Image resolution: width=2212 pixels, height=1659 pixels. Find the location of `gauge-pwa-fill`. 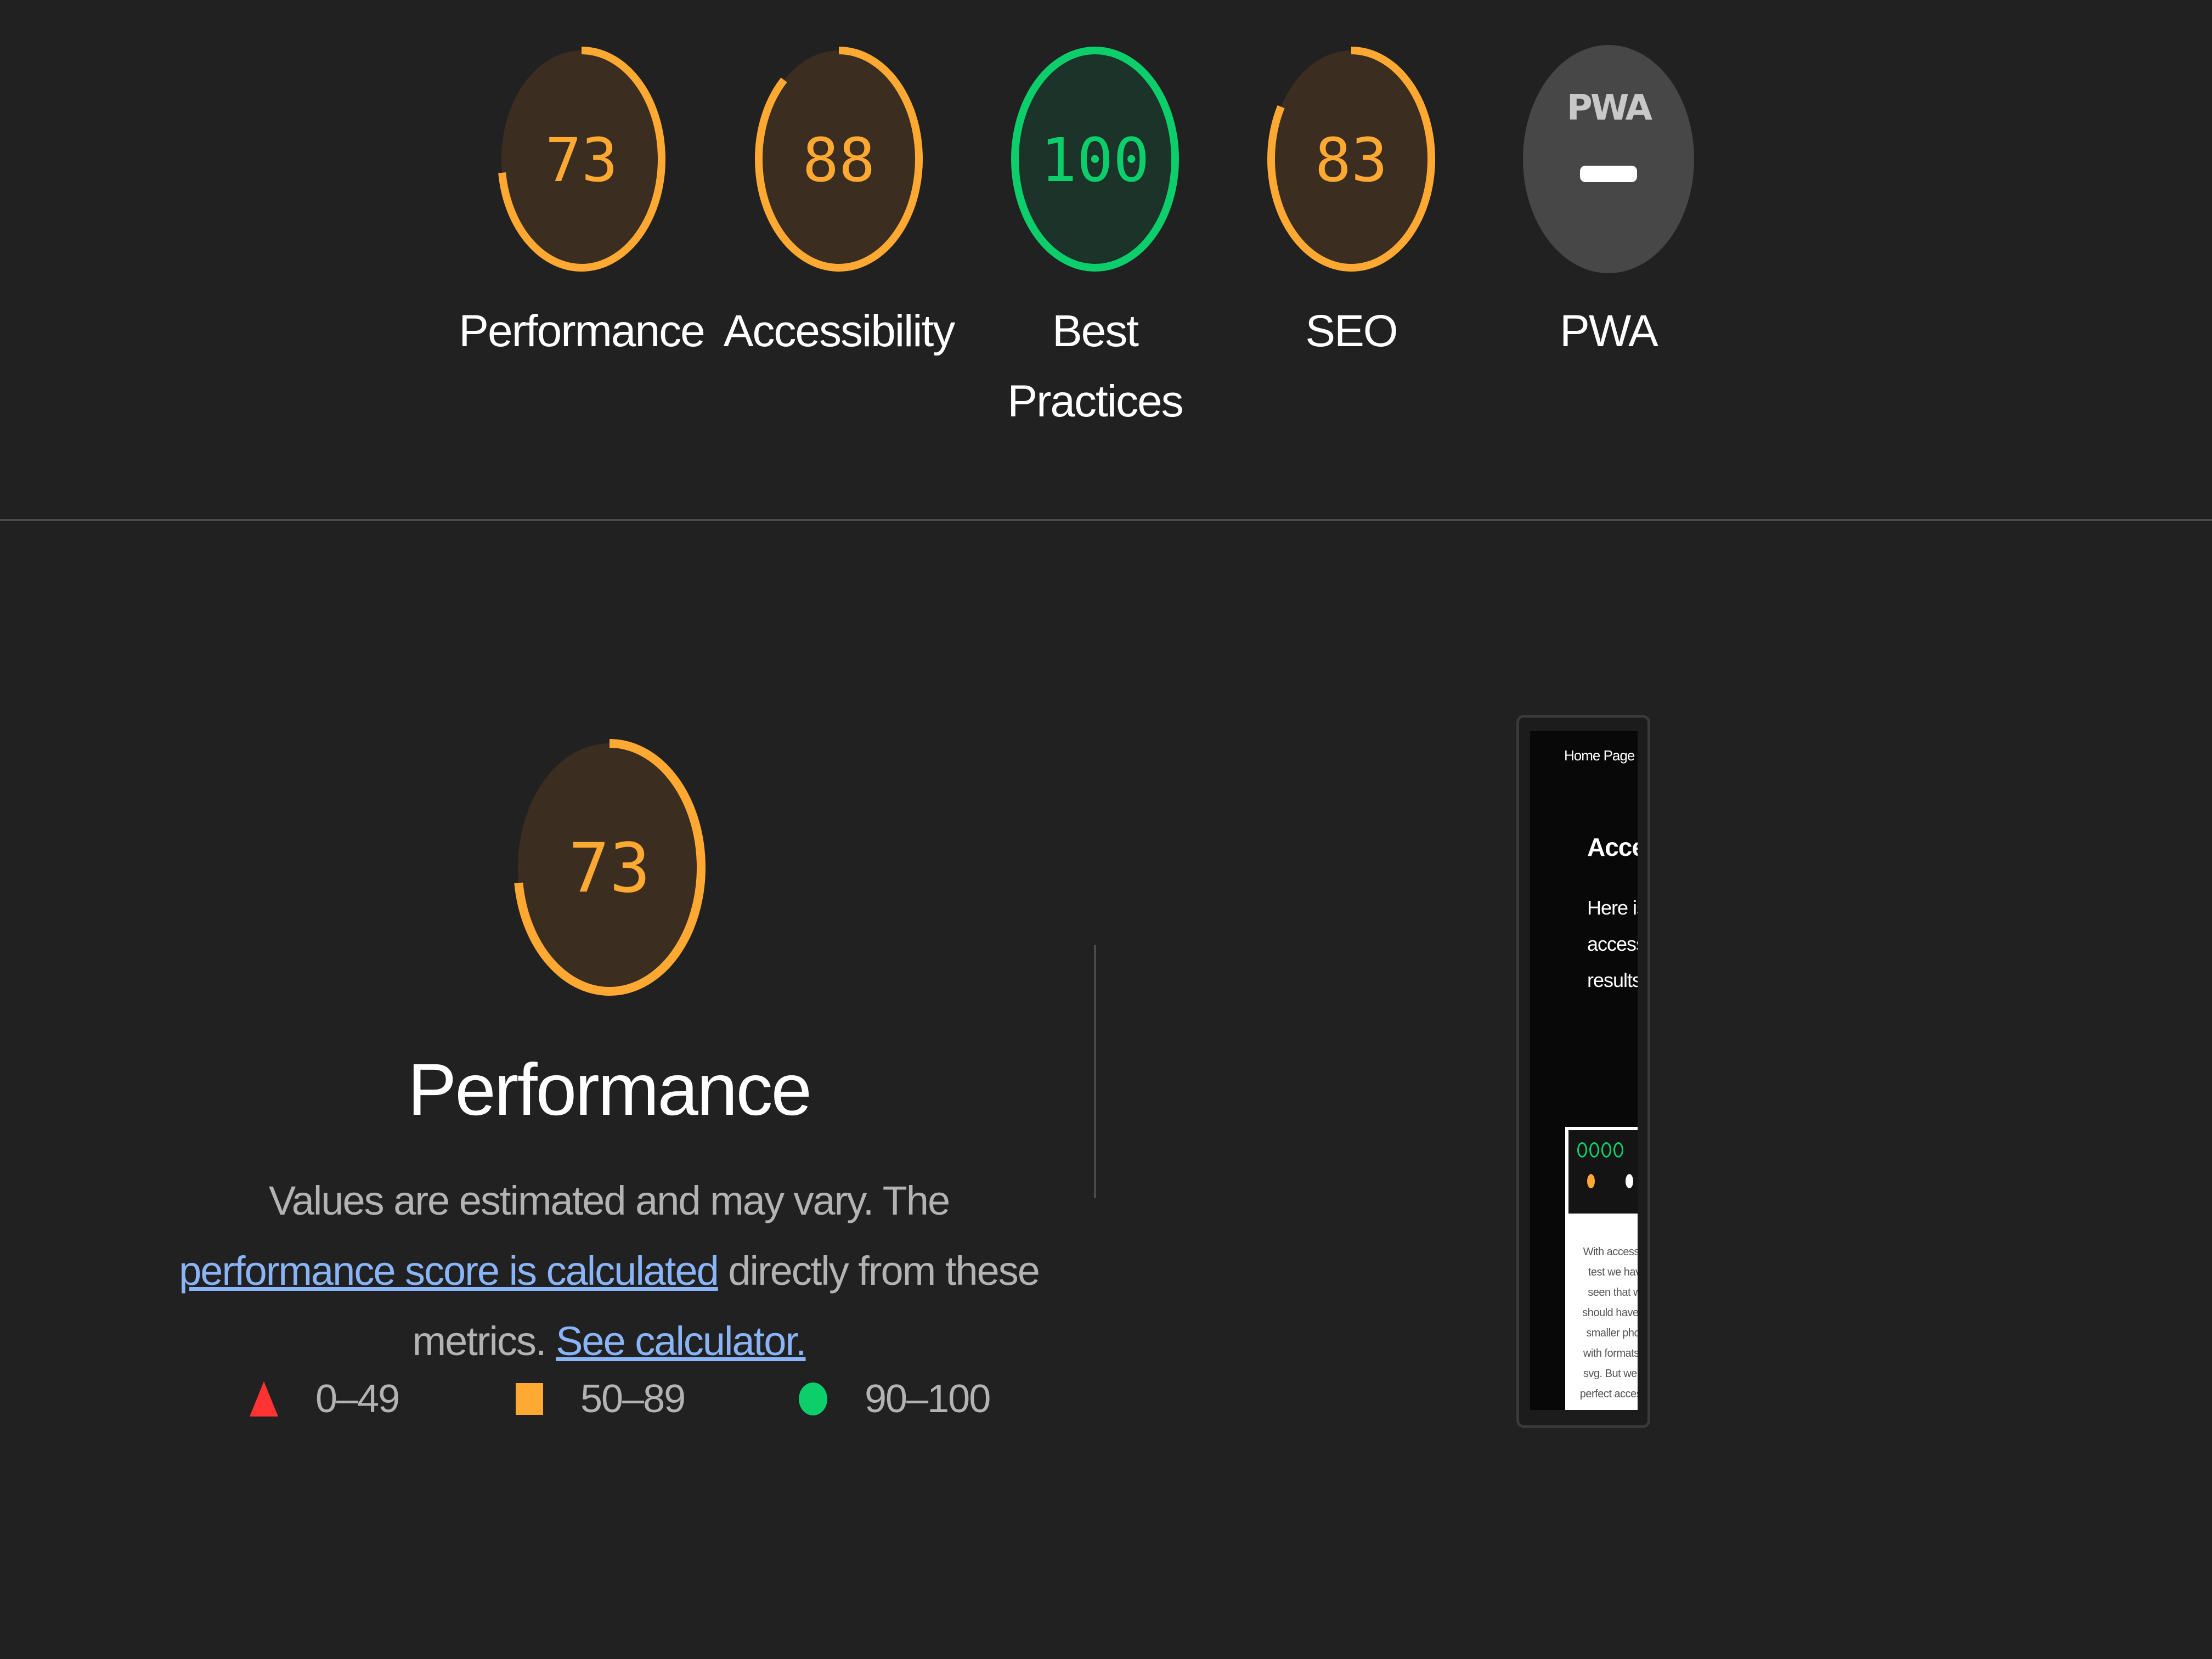

gauge-pwa-fill is located at coordinates (1609, 159).